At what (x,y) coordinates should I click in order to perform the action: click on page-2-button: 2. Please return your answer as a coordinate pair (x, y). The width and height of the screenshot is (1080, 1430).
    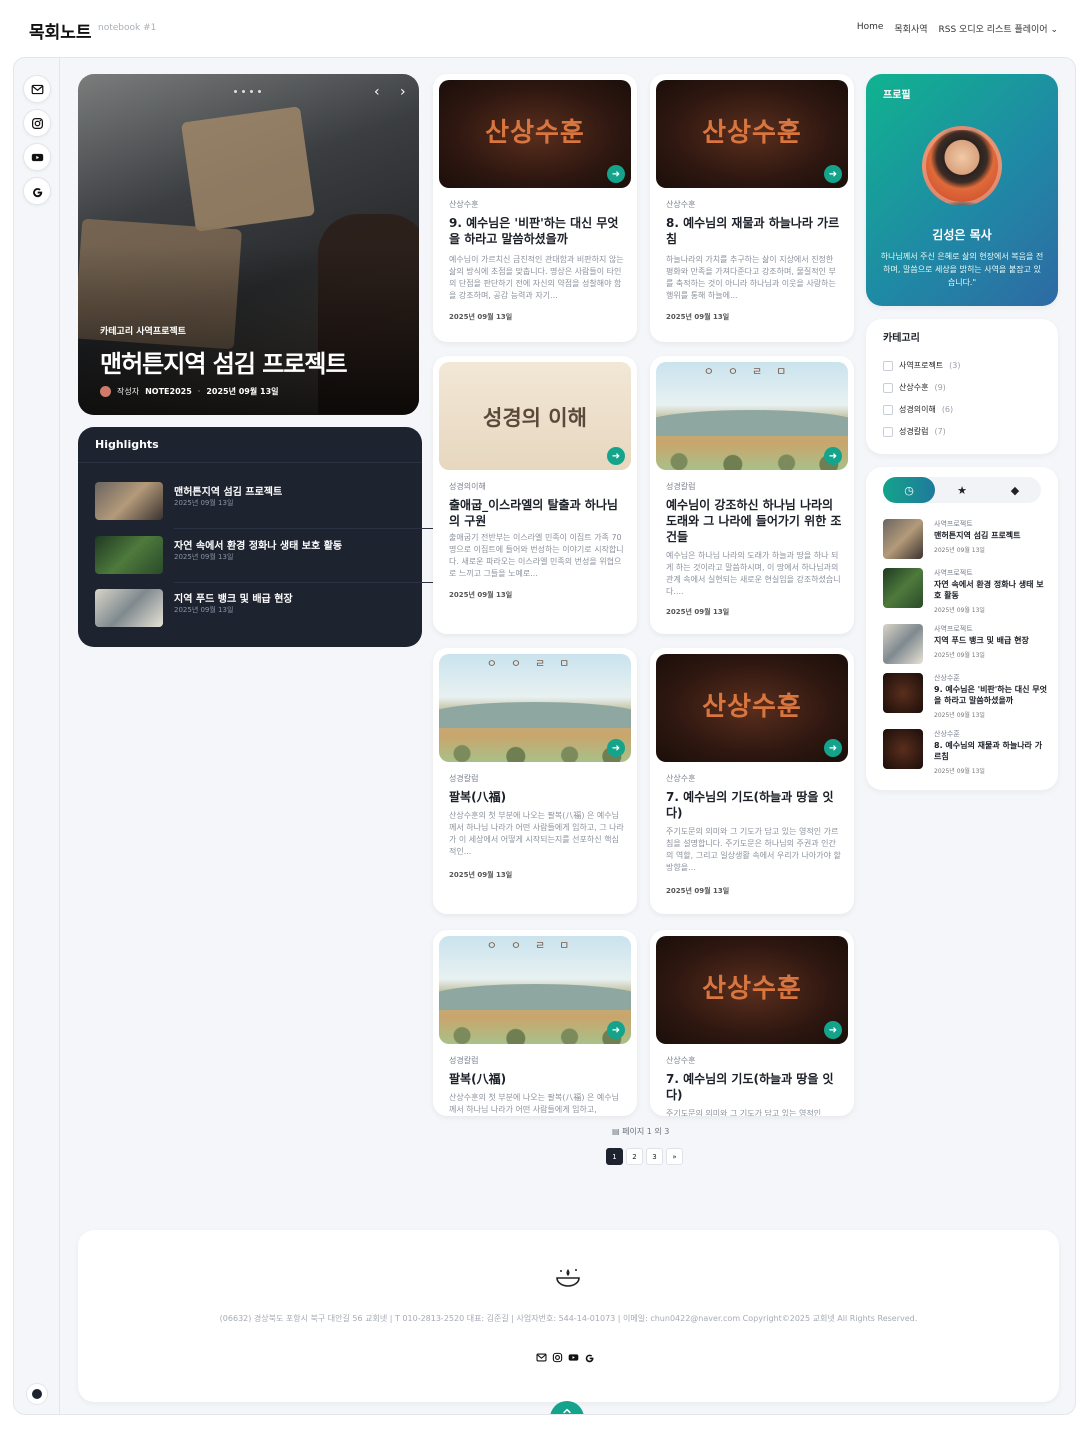
    Looking at the image, I should click on (634, 1156).